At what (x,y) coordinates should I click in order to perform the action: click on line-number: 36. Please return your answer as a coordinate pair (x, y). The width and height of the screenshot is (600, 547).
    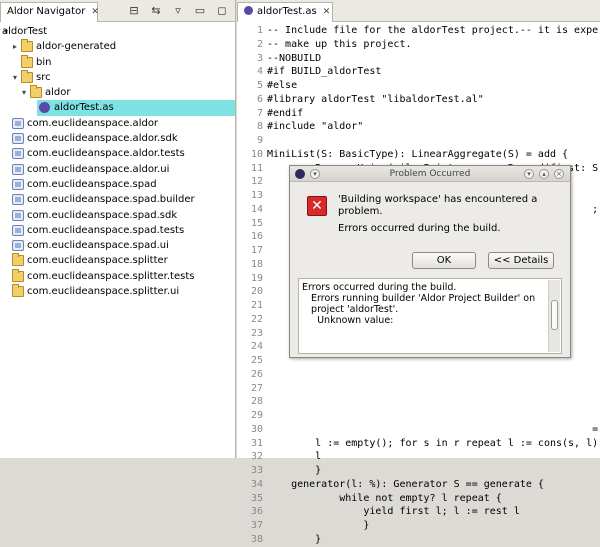
    Looking at the image, I should click on (256, 512).